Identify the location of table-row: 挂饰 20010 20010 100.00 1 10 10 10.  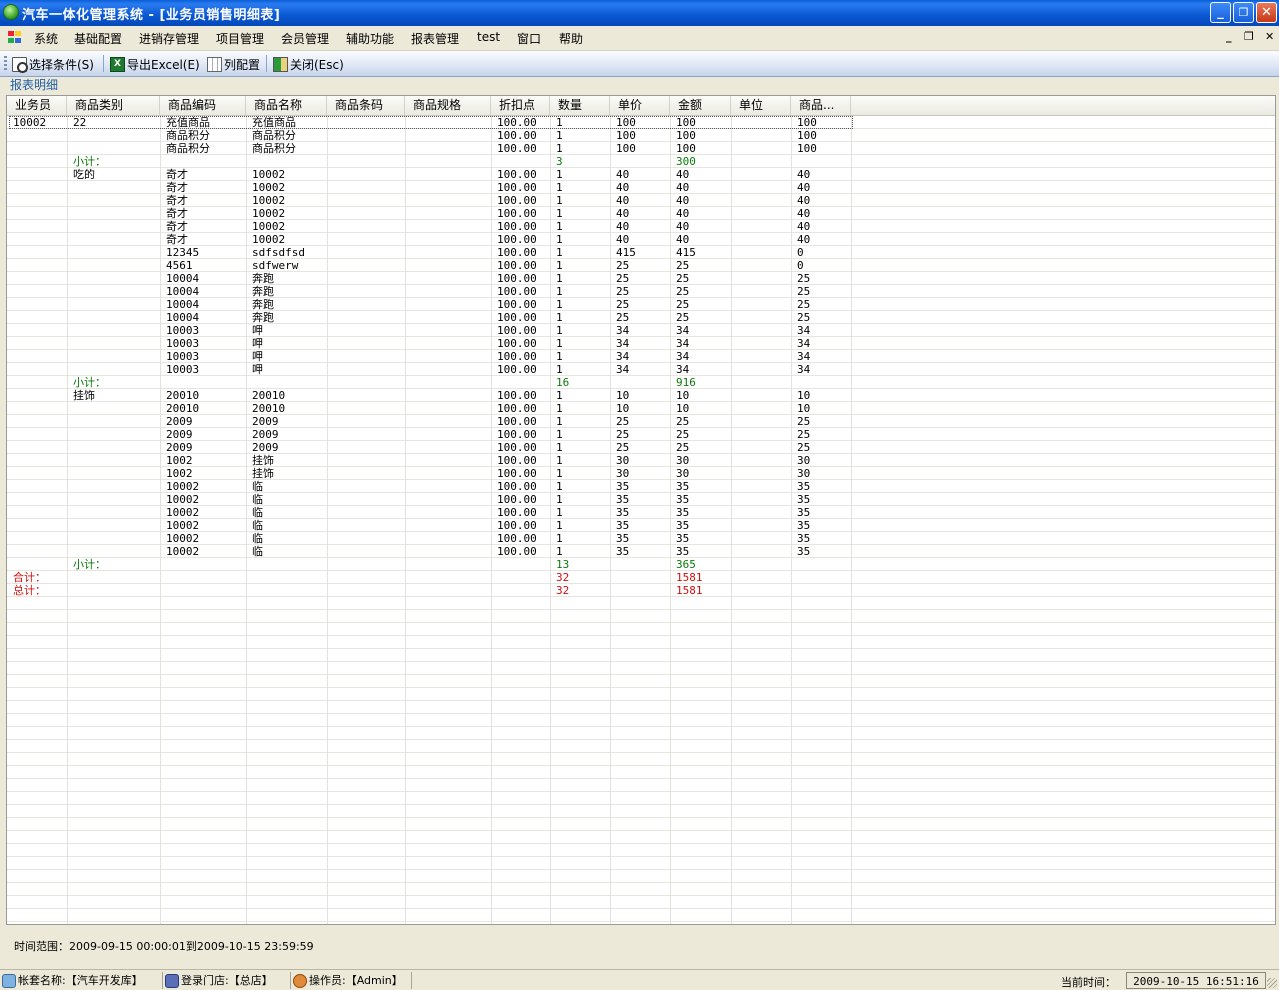
(431, 395).